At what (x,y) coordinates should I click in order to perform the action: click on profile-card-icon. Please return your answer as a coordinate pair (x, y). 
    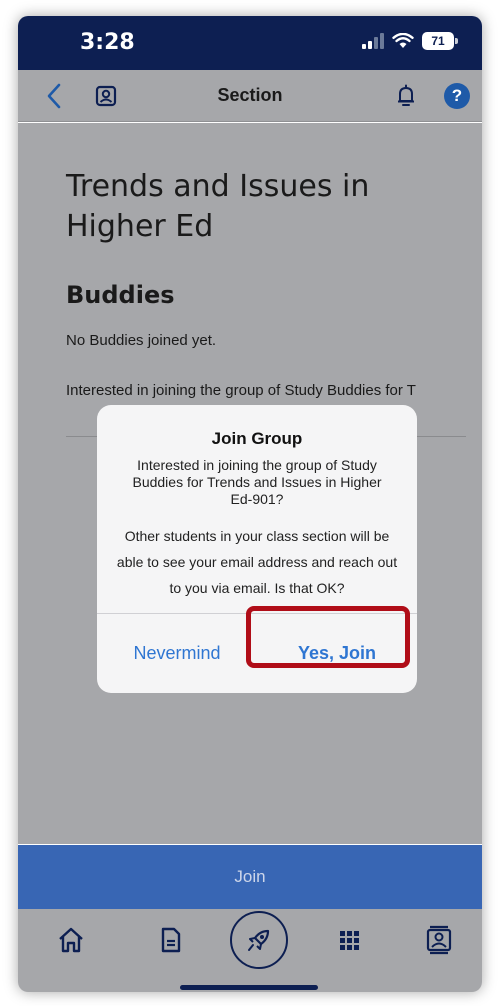
    Looking at the image, I should click on (439, 940).